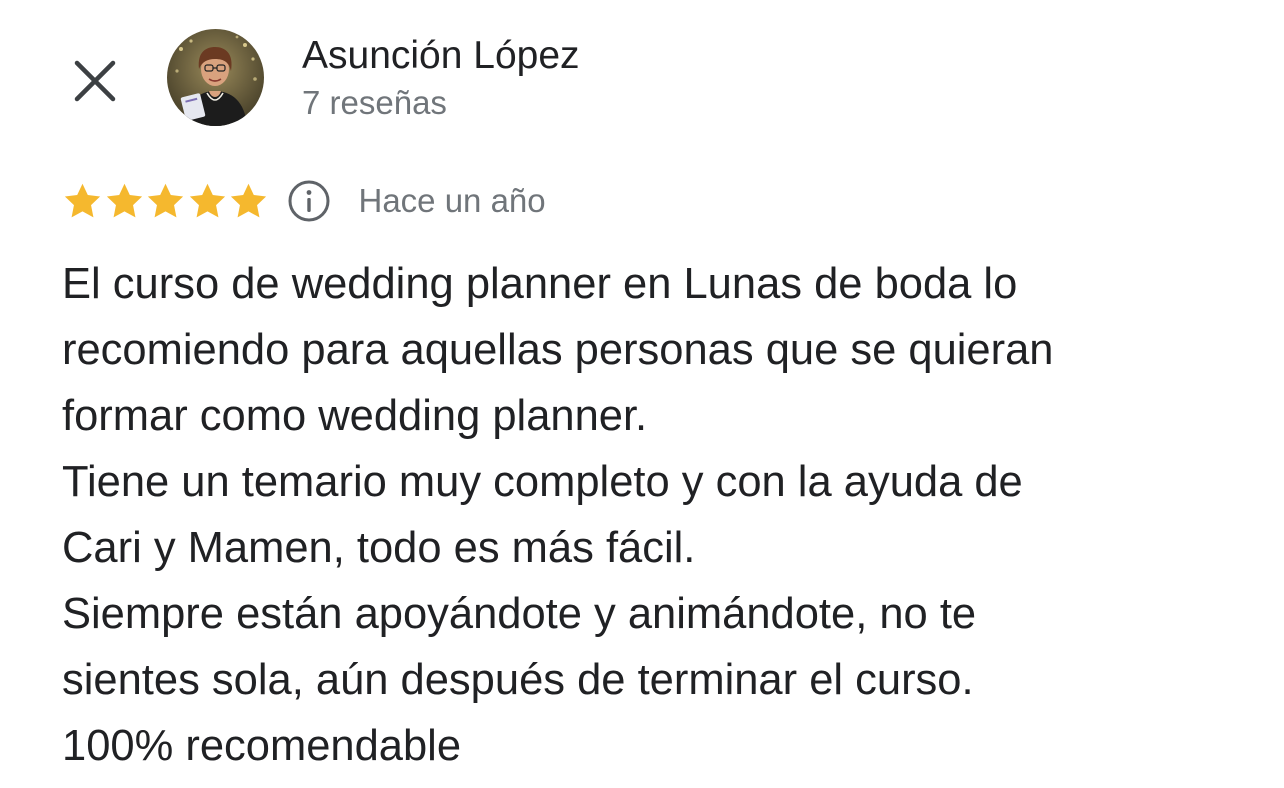 The width and height of the screenshot is (1284, 788). What do you see at coordinates (379, 548) in the screenshot?
I see `review-text-line: Cari y Mamen, todo es más fácil.` at bounding box center [379, 548].